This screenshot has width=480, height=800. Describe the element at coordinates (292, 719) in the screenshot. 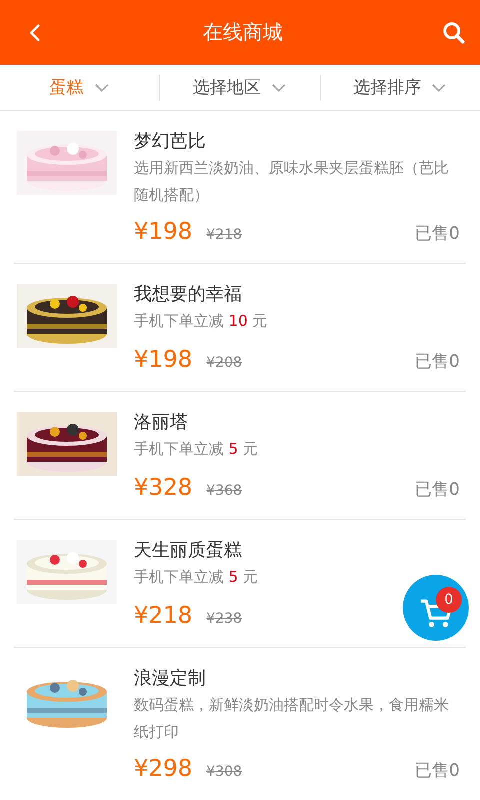

I see `product-description: 数码蛋糕，新鲜淡奶油搭配时令水果，食用糯米纸打印` at that location.